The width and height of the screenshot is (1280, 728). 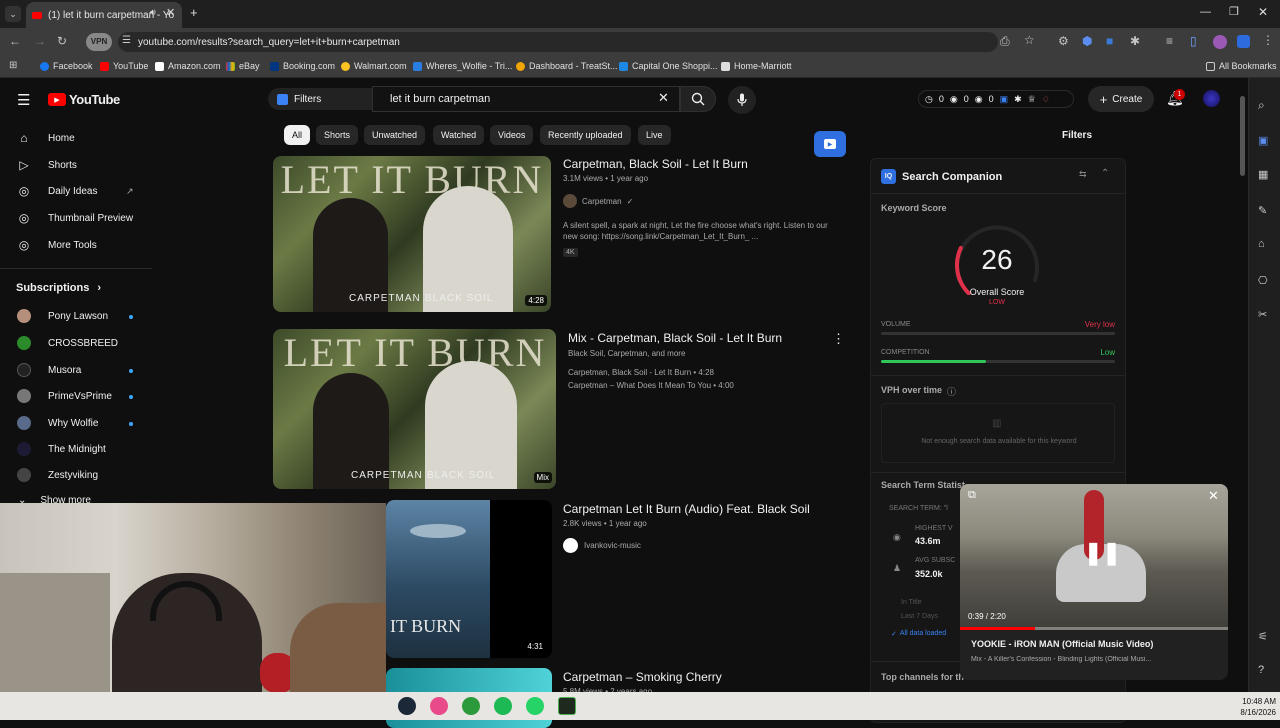 I want to click on bookmark-ebay: eBay, so click(x=243, y=66).